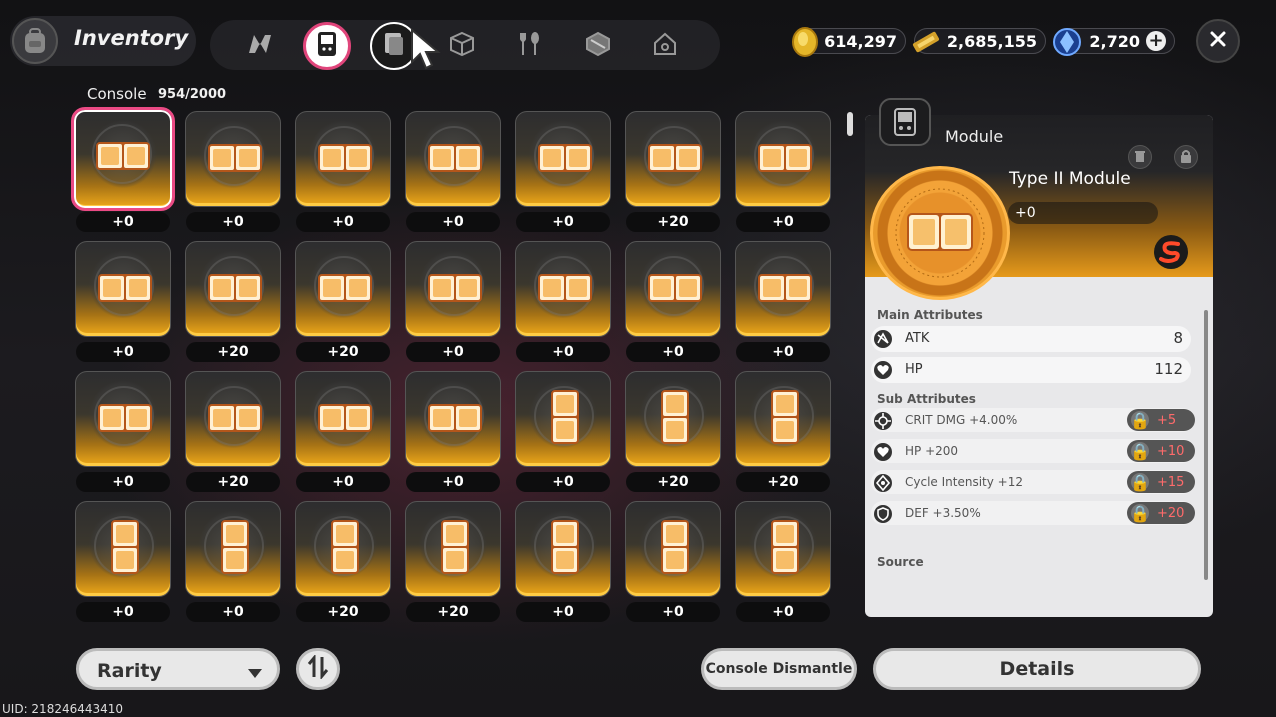 This screenshot has height=717, width=1276. What do you see at coordinates (974, 136) in the screenshot?
I see `detail-category: Module` at bounding box center [974, 136].